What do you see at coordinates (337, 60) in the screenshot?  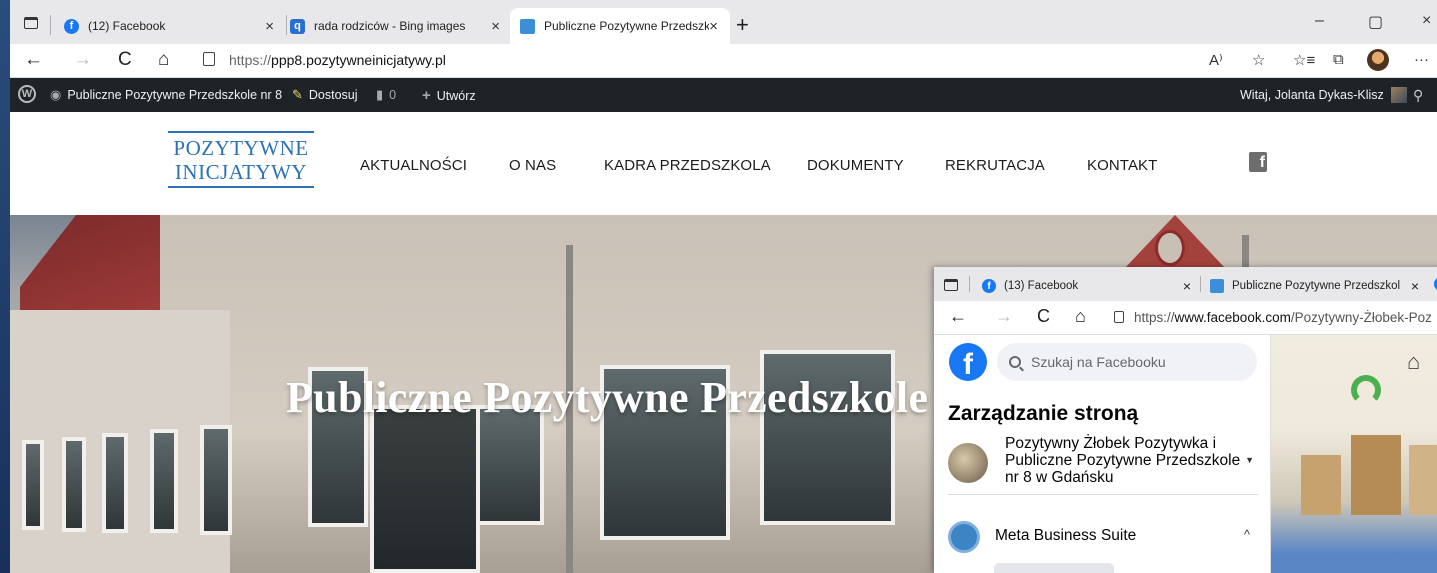 I see `url-field: https://ppp8.pozytywneinicjatywy.pl` at bounding box center [337, 60].